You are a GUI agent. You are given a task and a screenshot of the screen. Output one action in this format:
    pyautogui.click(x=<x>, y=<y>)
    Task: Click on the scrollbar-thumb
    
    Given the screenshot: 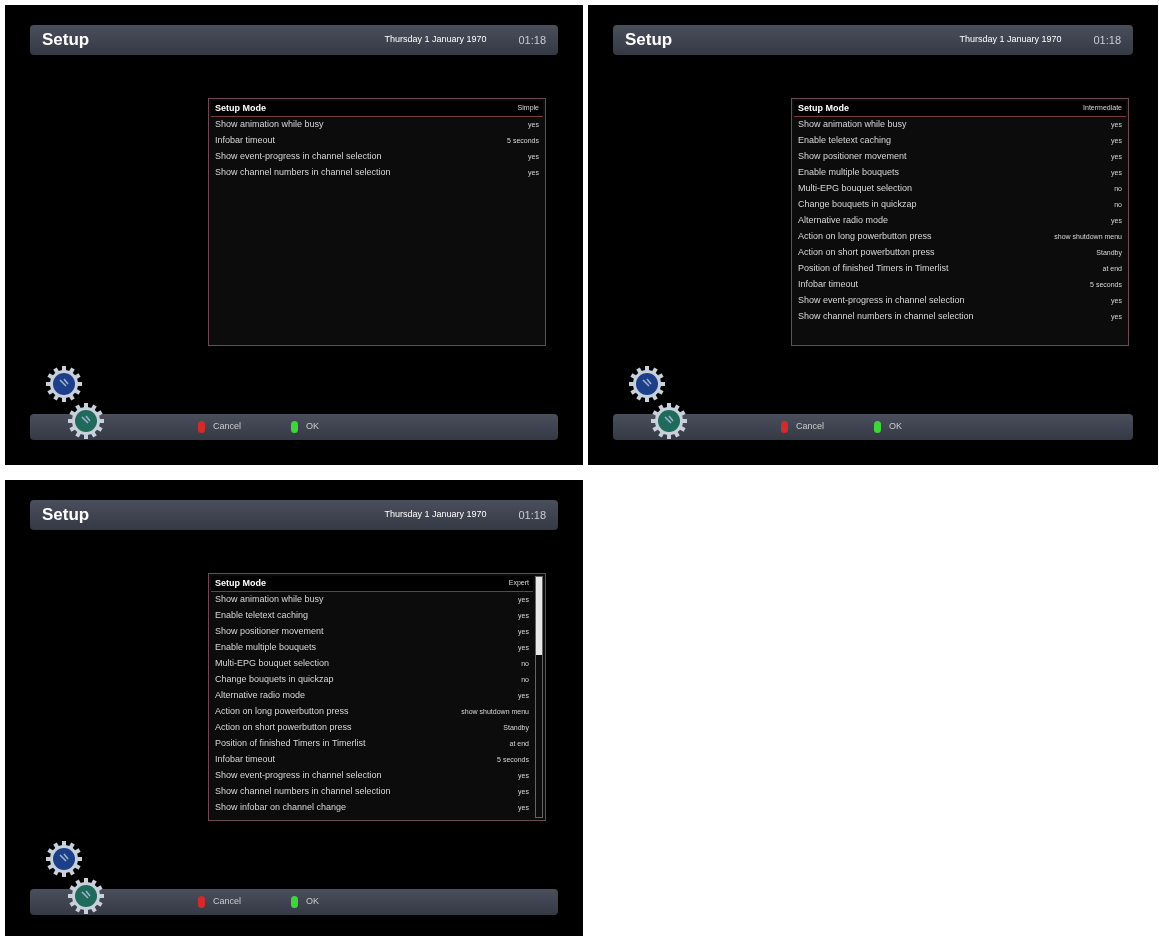 What is the action you would take?
    pyautogui.click(x=539, y=616)
    